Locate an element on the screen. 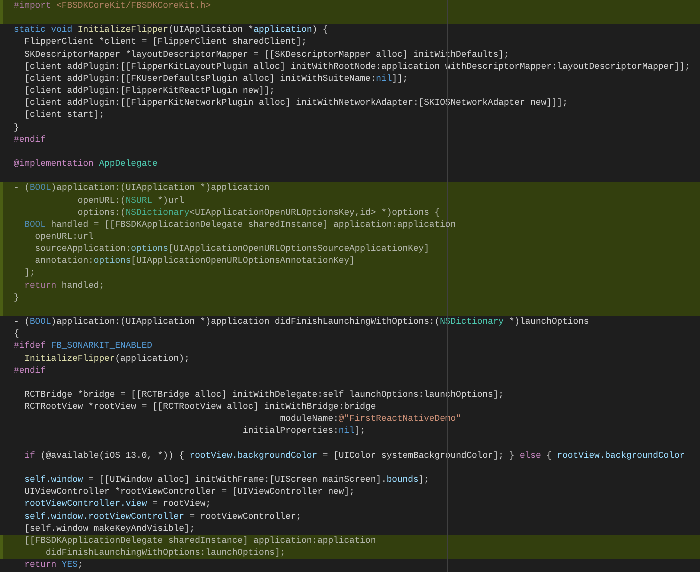 This screenshot has width=700, height=572. code-line: [self.window makeKeyAndVisible]; is located at coordinates (110, 528).